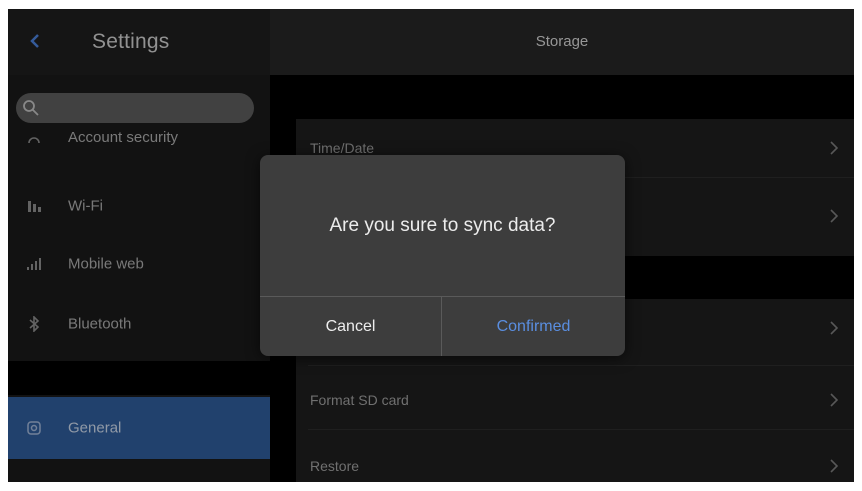 This screenshot has height=491, width=862. I want to click on confirm-button: Confirmed, so click(533, 326).